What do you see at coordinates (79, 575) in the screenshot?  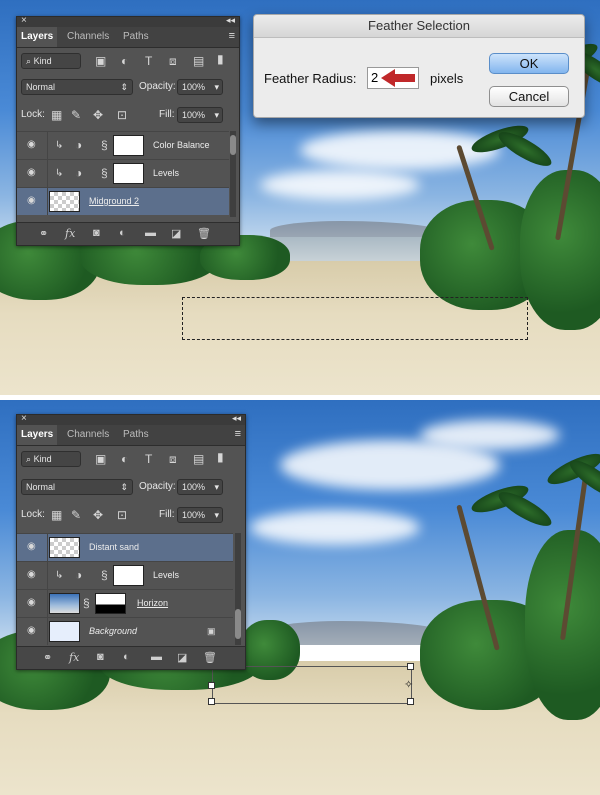 I see `adjustment-layer-icon: ◑` at bounding box center [79, 575].